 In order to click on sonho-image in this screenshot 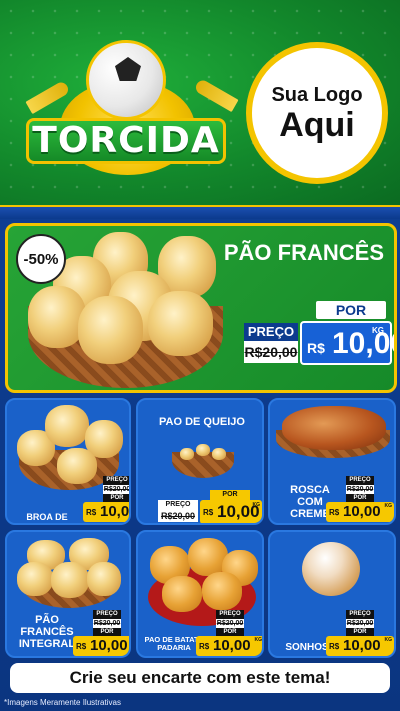, I will do `click(331, 569)`.